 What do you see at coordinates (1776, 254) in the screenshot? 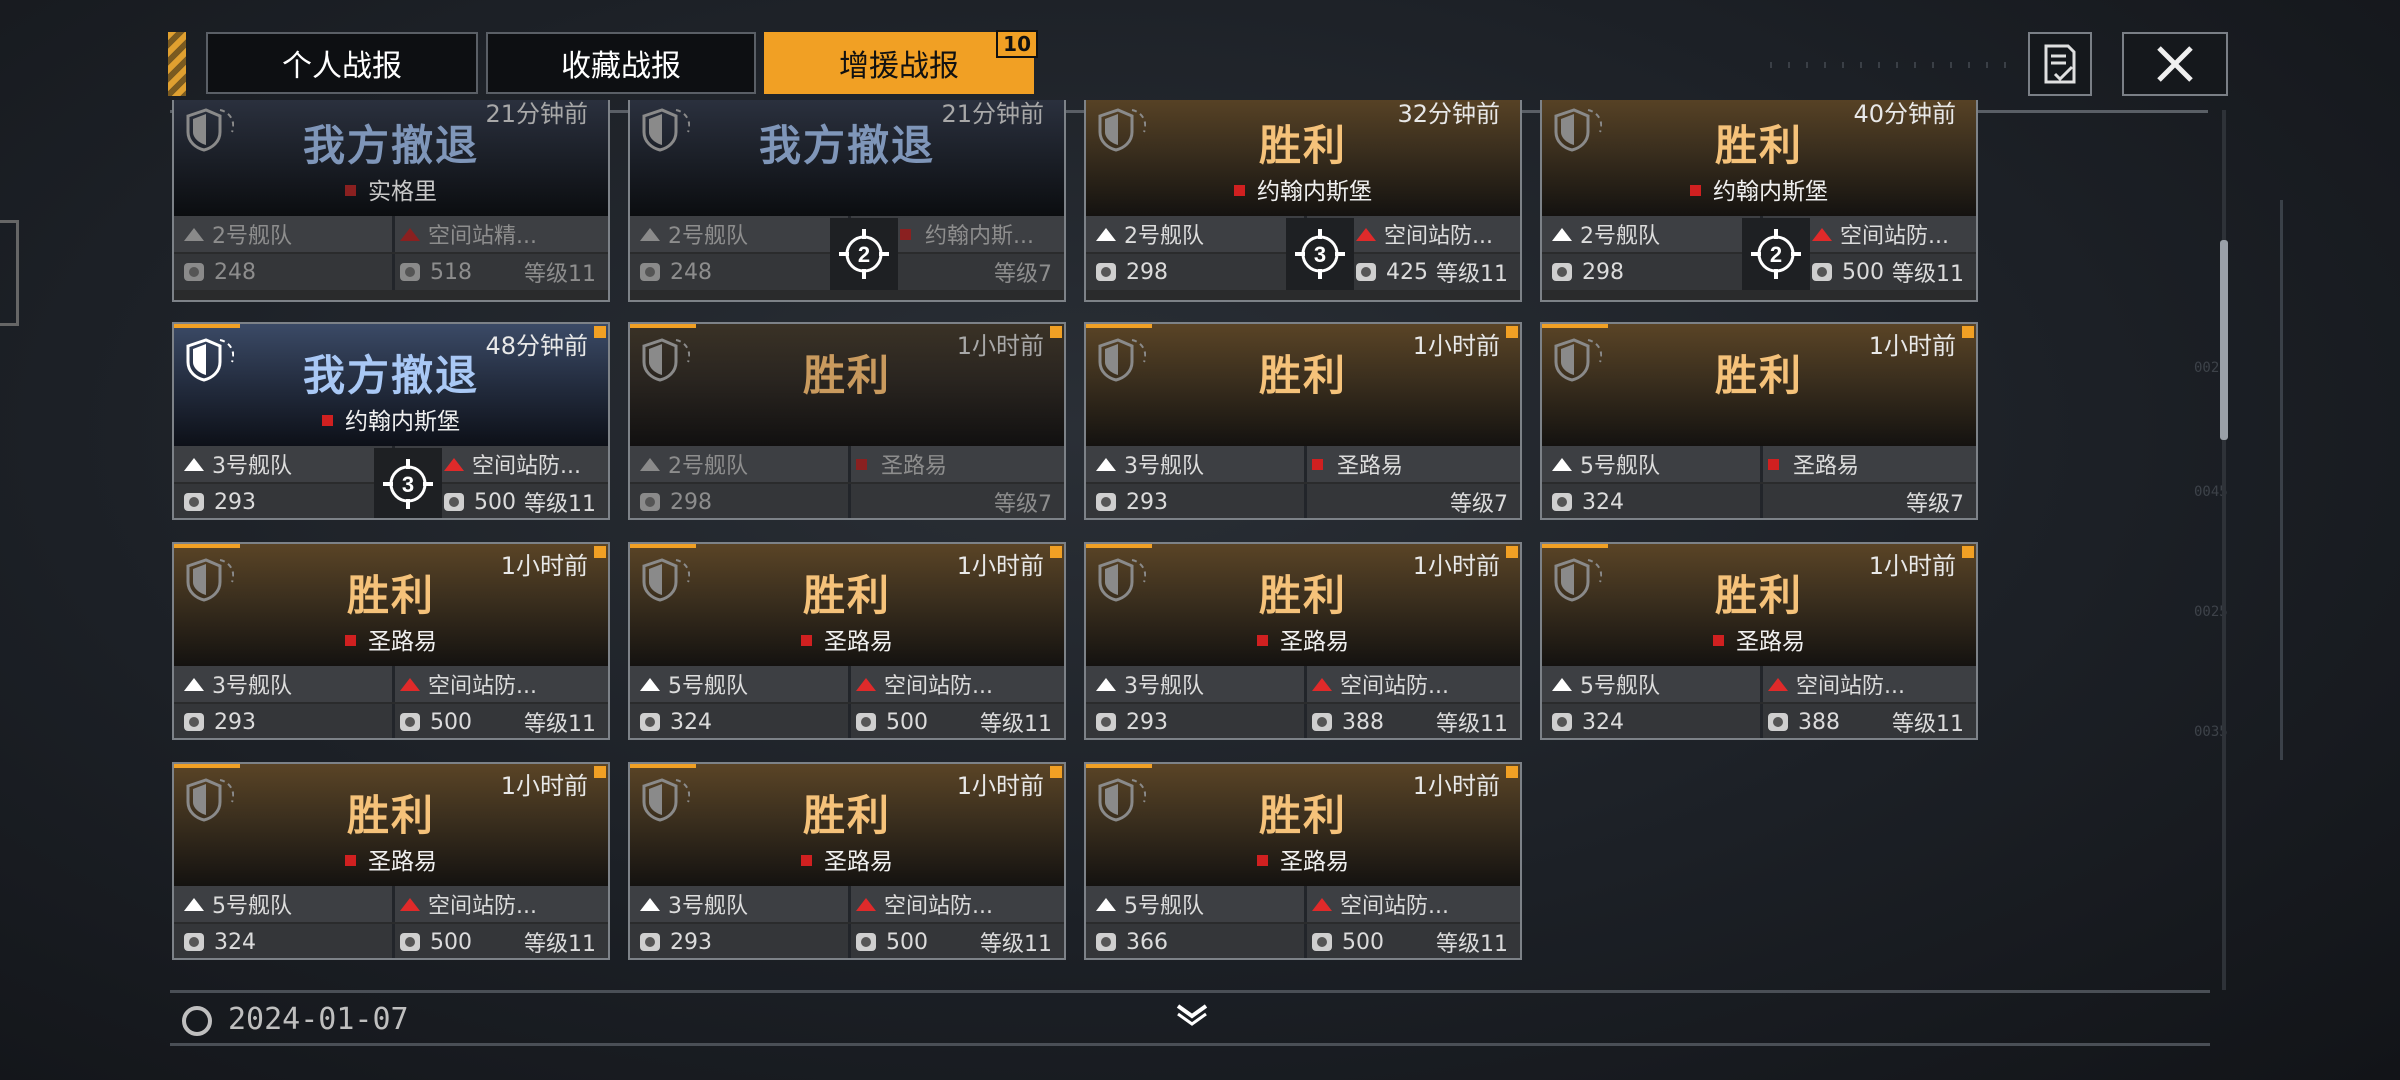
I see `crosshair-icon: 2` at bounding box center [1776, 254].